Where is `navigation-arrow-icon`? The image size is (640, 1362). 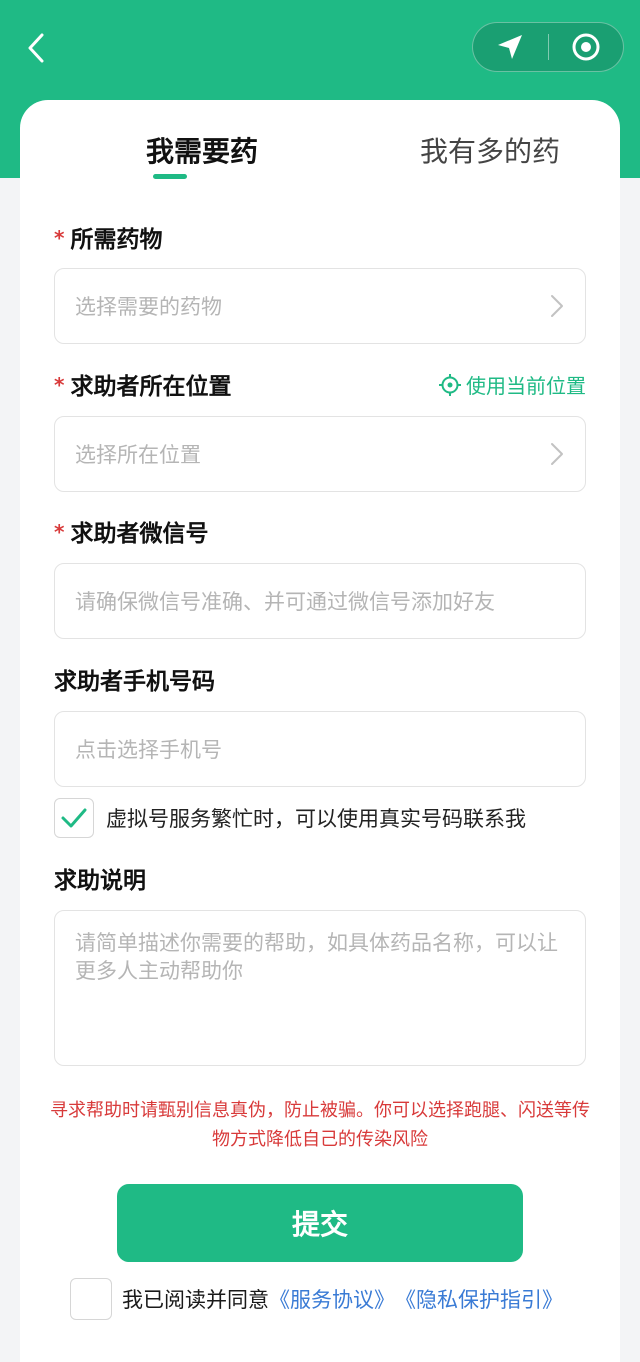
navigation-arrow-icon is located at coordinates (510, 47).